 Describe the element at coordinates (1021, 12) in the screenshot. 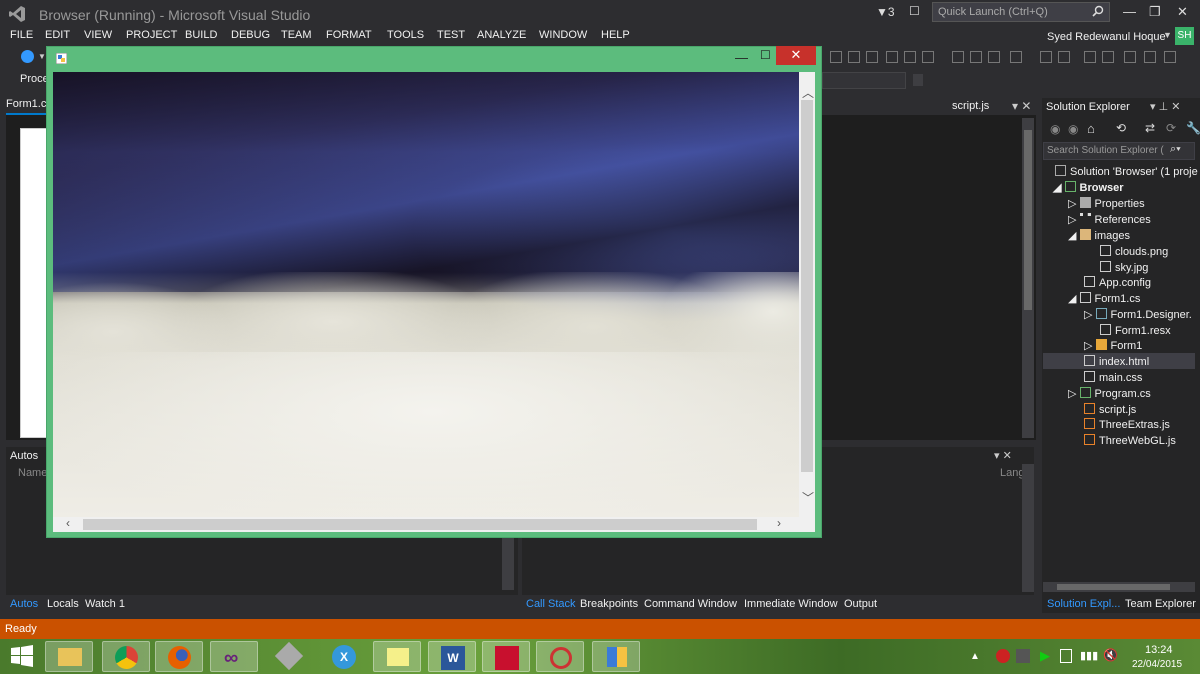

I see `quick-launch-input: Quick Launch (Ctrl+Q)` at that location.